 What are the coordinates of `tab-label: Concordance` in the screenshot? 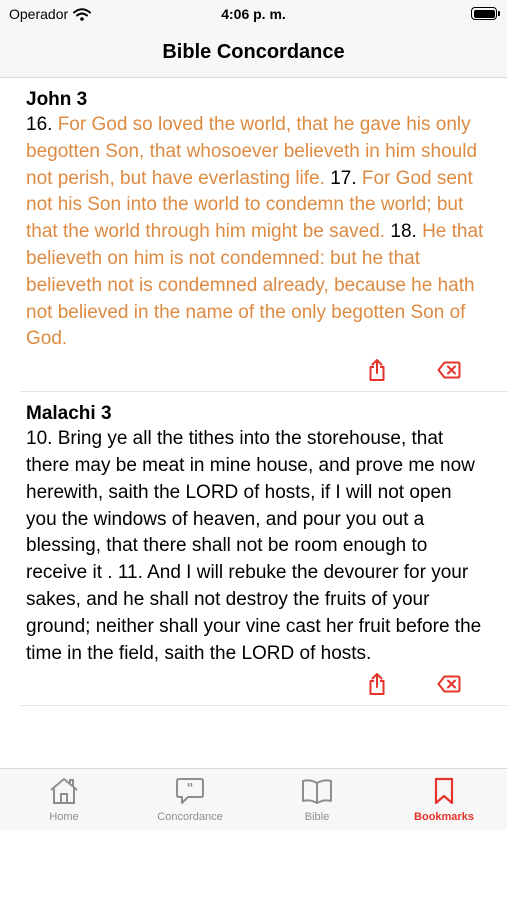 It's located at (190, 817).